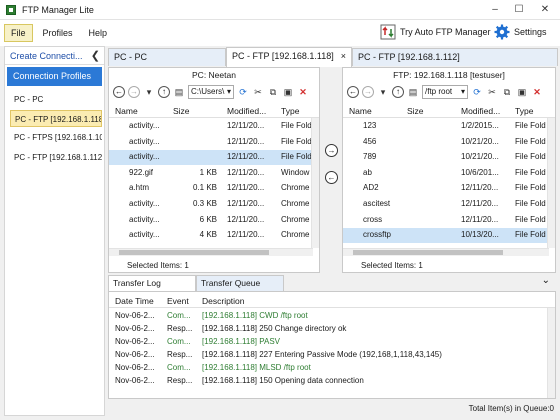 This screenshot has height=420, width=560. Describe the element at coordinates (98, 33) in the screenshot. I see `menu-help: Help` at that location.